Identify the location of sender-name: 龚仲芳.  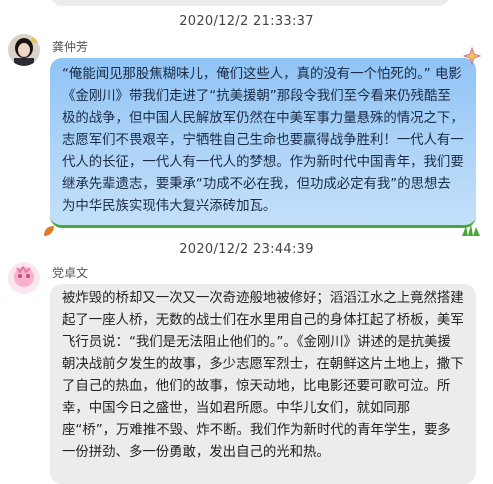
(70, 47).